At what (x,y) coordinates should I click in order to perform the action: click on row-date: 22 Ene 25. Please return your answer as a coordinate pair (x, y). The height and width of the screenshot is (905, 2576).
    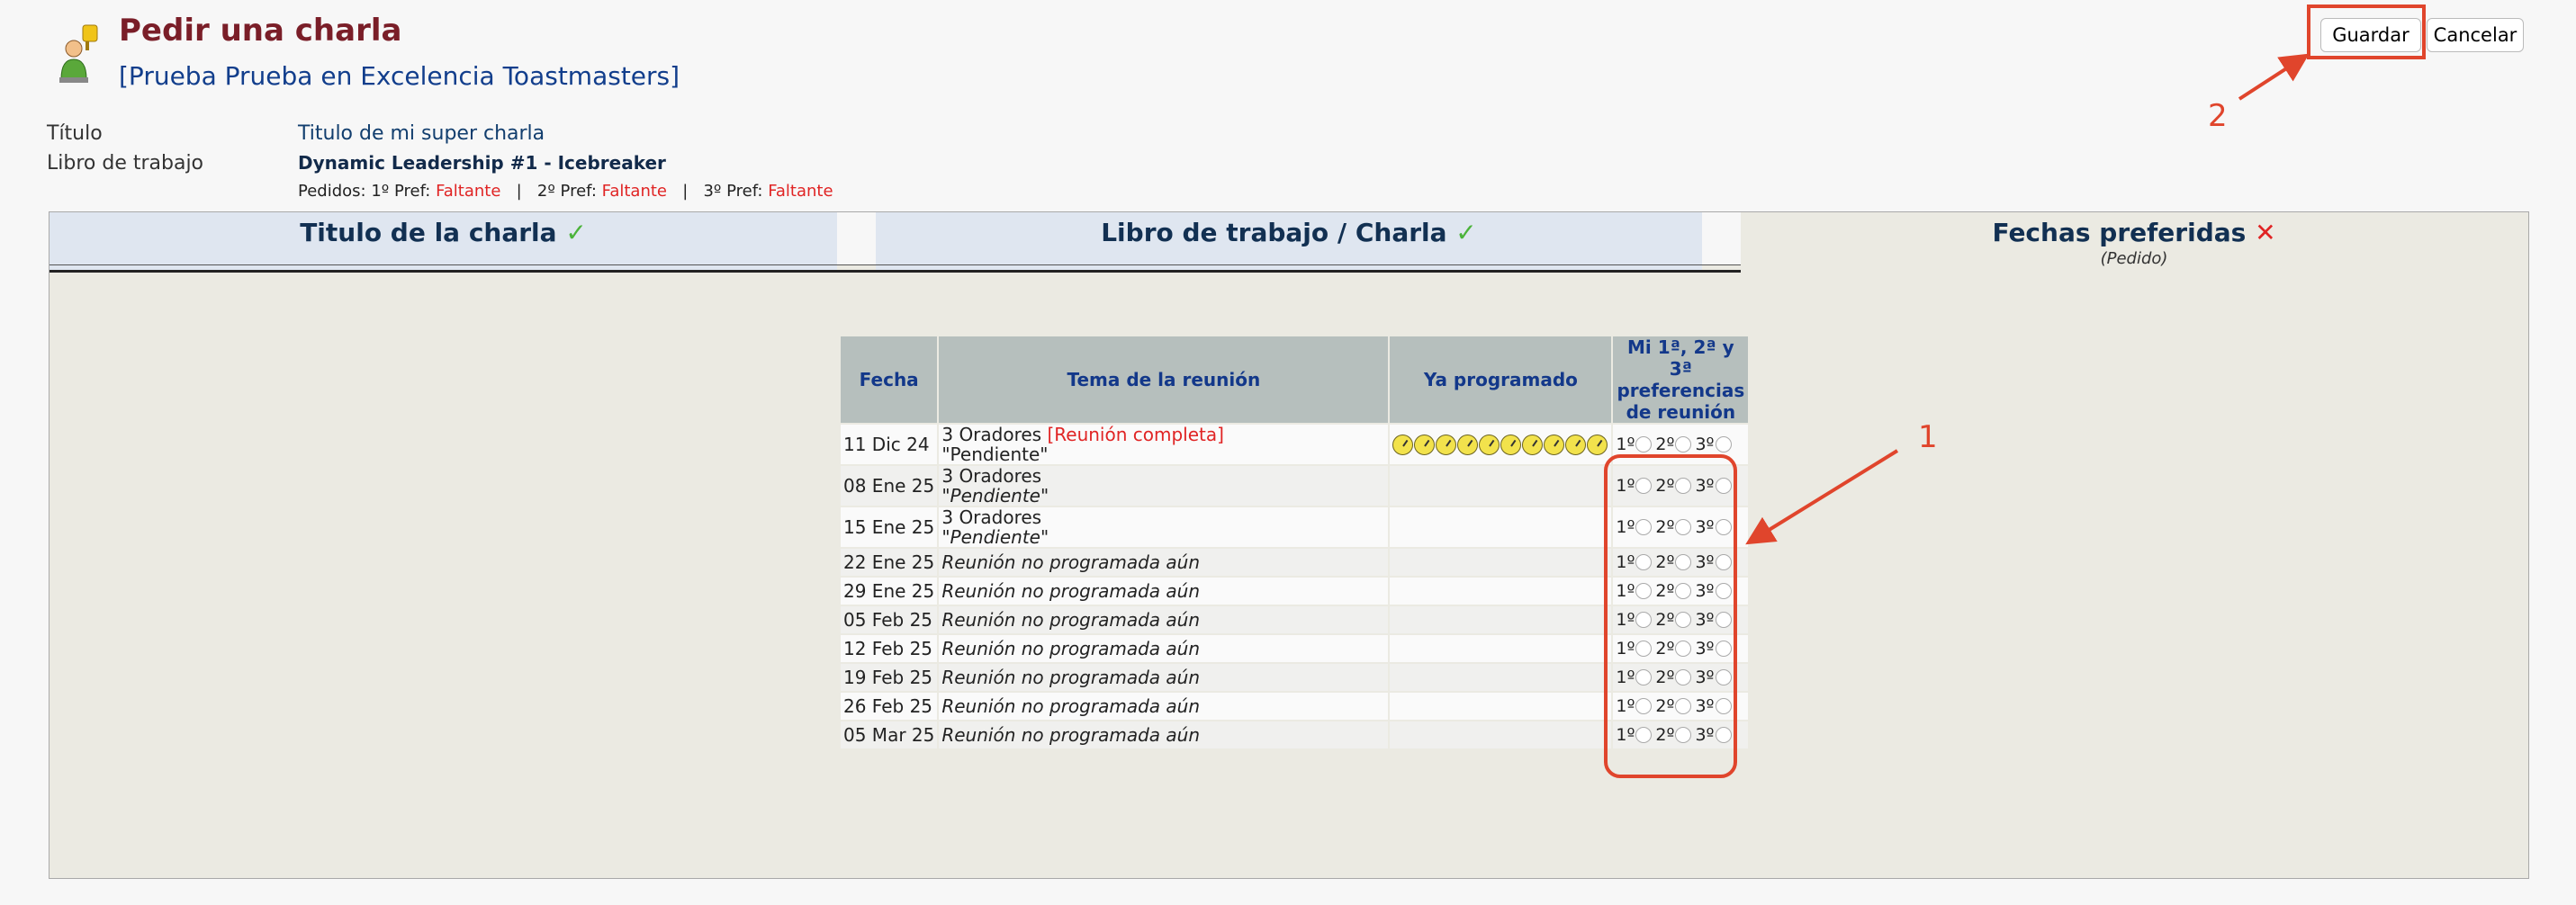
    Looking at the image, I should click on (889, 562).